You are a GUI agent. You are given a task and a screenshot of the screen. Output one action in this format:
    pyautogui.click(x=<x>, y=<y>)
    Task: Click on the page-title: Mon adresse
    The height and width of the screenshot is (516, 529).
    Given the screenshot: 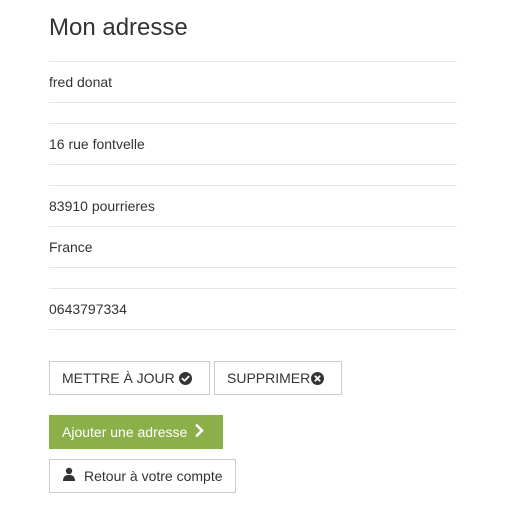 What is the action you would take?
    pyautogui.click(x=118, y=27)
    